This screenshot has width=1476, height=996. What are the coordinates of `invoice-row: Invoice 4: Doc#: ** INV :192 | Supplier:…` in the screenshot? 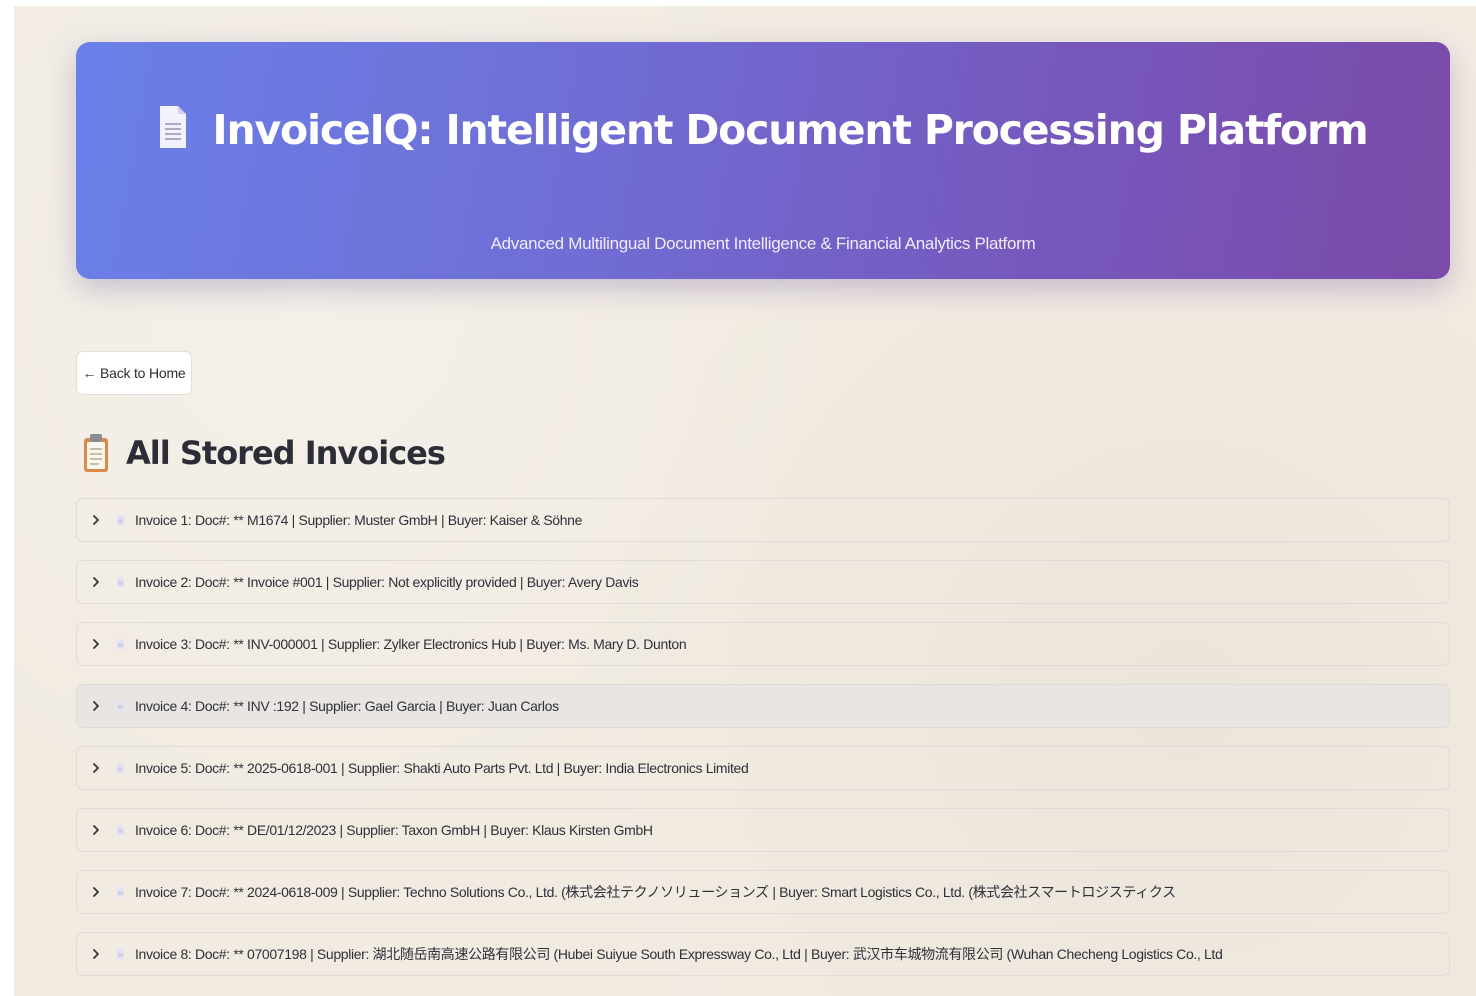 It's located at (763, 706).